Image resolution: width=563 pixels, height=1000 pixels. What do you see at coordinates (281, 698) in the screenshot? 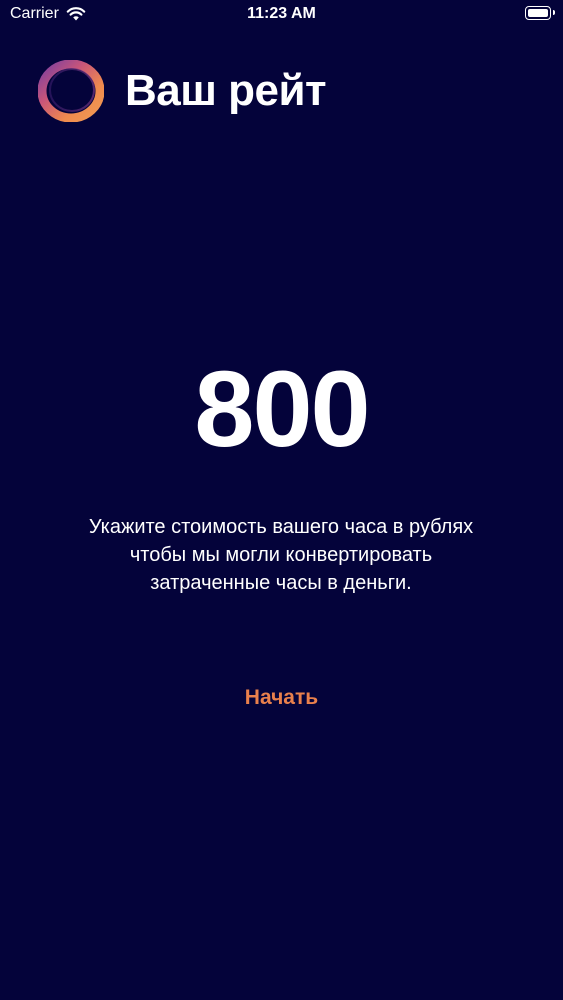
I see `start-button: Начать` at bounding box center [281, 698].